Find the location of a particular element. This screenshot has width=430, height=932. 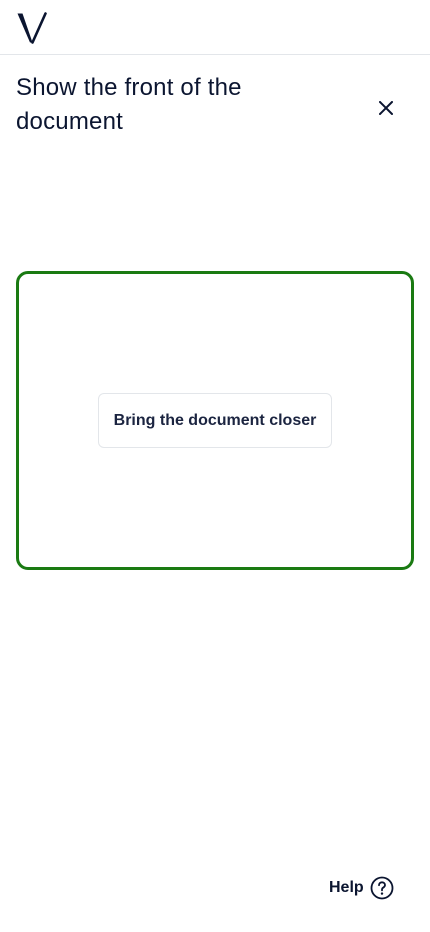

close-icon is located at coordinates (386, 108).